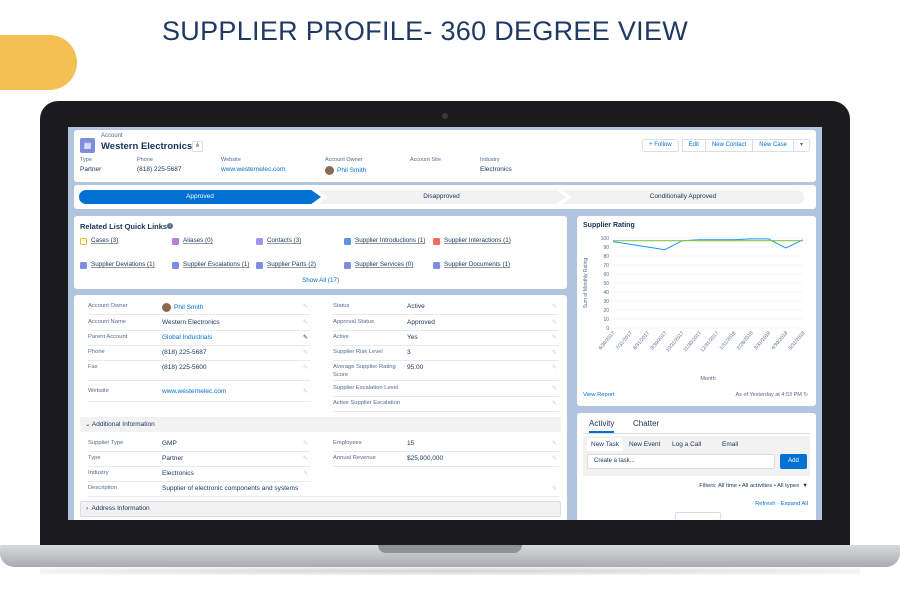 The width and height of the screenshot is (900, 600). I want to click on field-website: Website www.westernelec.com ✎, so click(199, 392).